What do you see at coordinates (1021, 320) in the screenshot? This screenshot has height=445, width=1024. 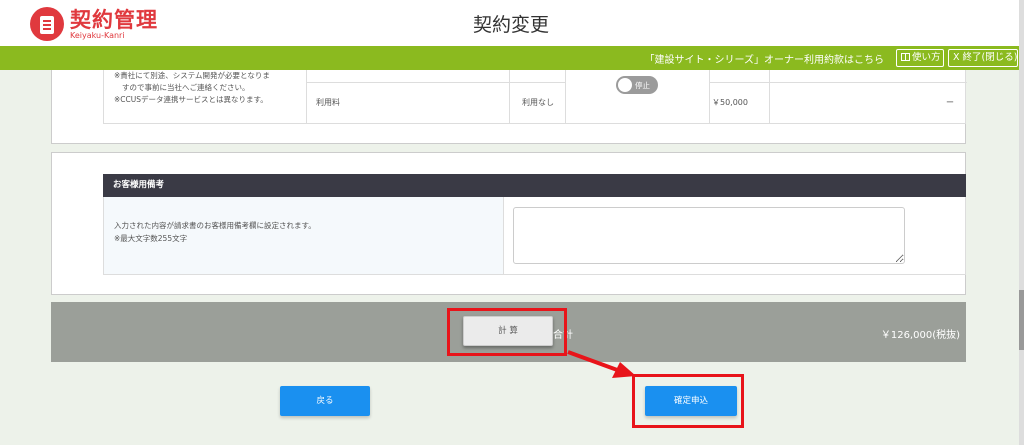 I see `scrollbar-thumb` at bounding box center [1021, 320].